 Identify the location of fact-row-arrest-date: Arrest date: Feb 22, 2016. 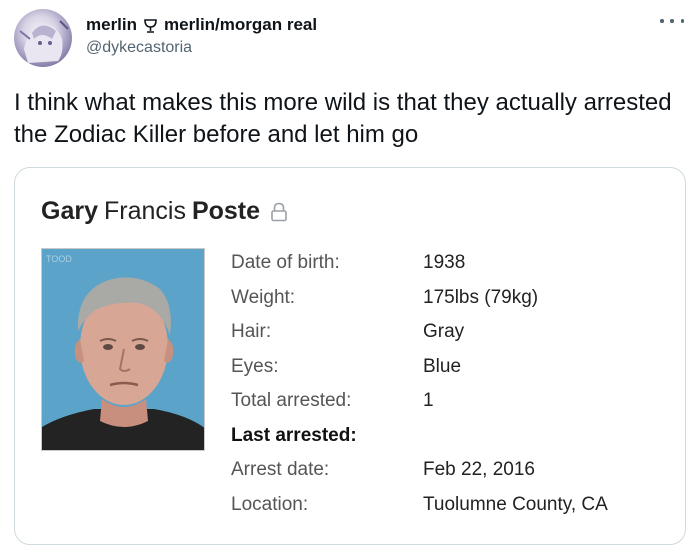
(451, 470).